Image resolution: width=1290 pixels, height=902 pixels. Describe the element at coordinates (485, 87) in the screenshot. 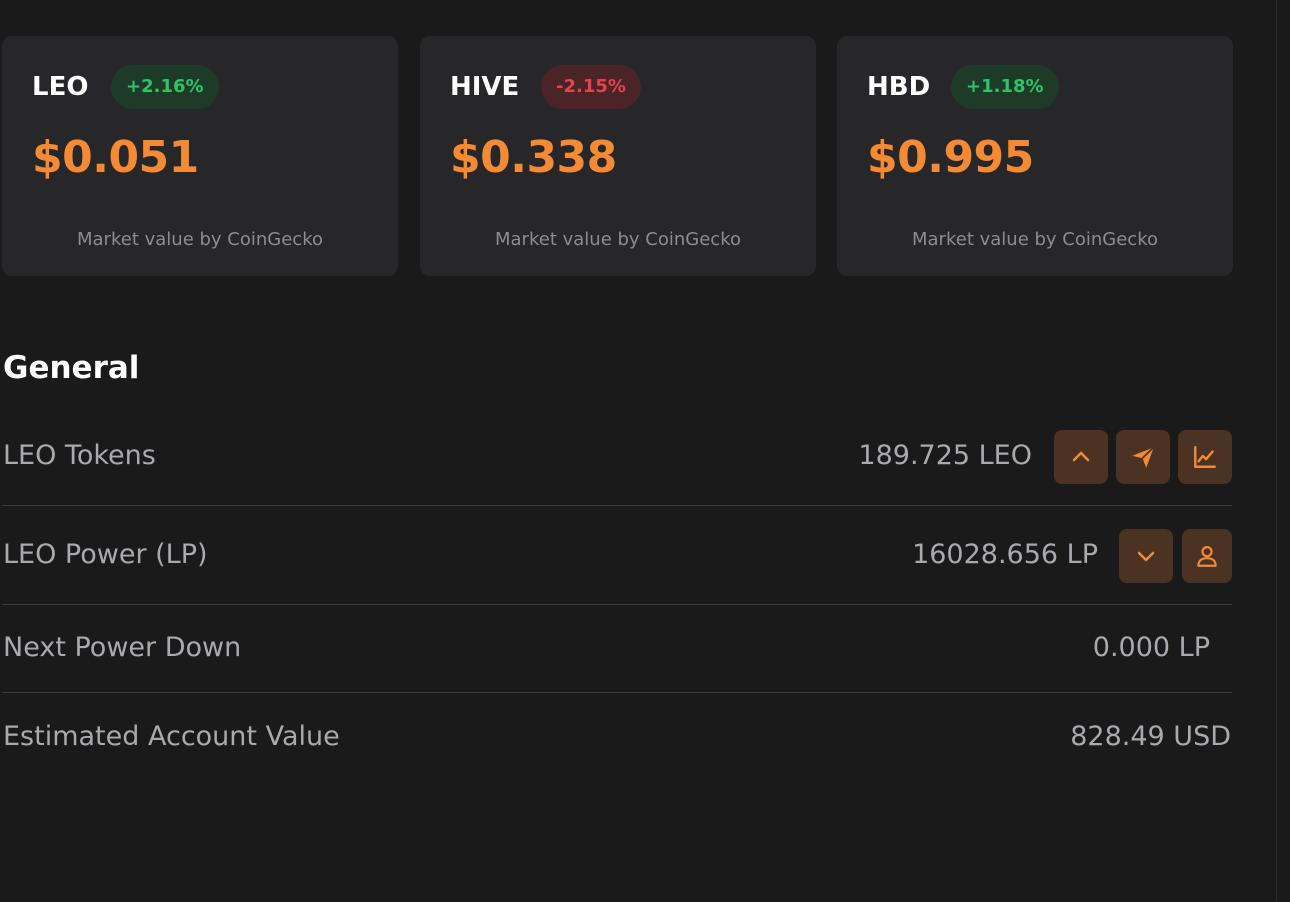

I see `coin-symbol: HIVE` at that location.